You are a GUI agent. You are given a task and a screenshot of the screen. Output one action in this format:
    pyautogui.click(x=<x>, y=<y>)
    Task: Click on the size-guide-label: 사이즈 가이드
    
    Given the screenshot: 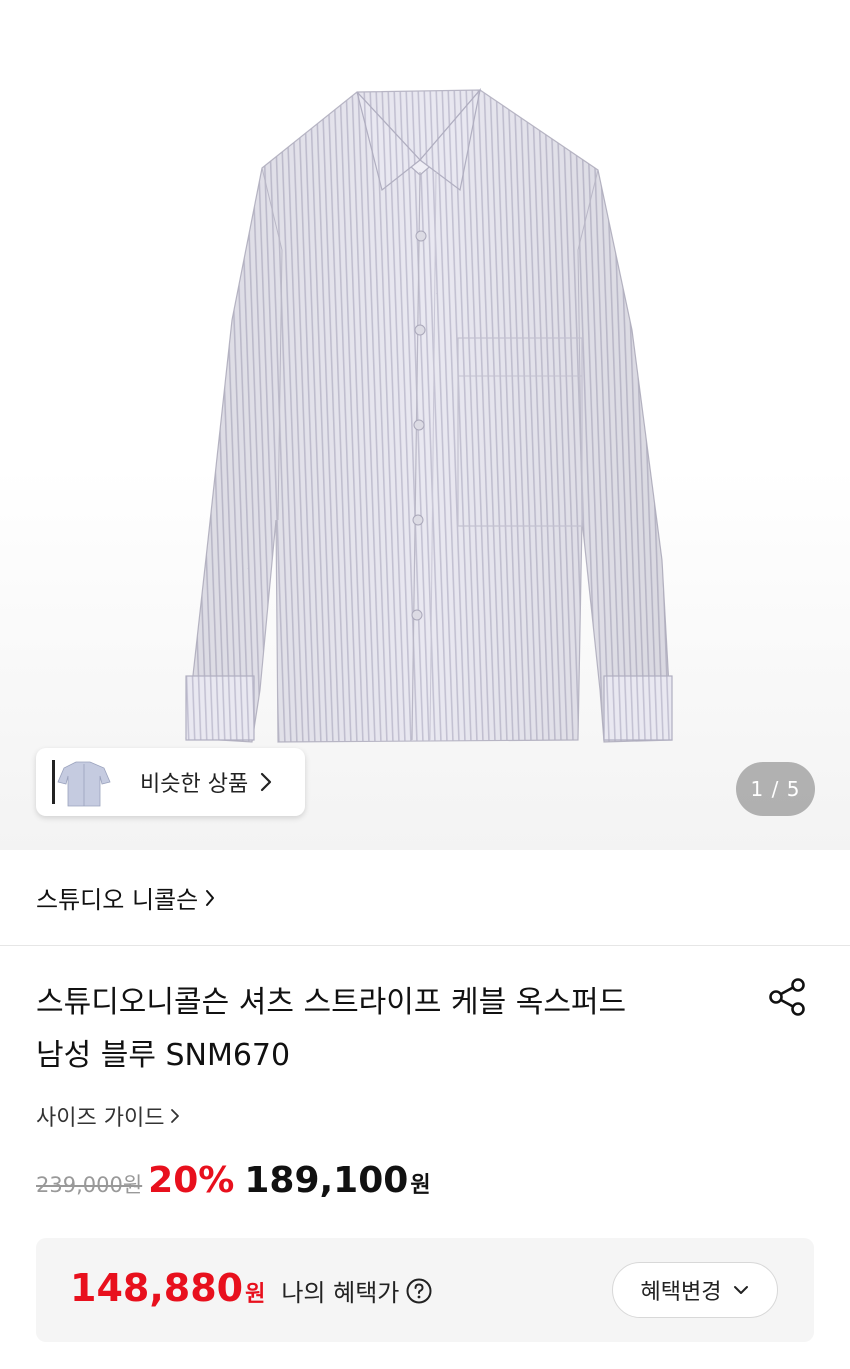 What is the action you would take?
    pyautogui.click(x=100, y=1118)
    